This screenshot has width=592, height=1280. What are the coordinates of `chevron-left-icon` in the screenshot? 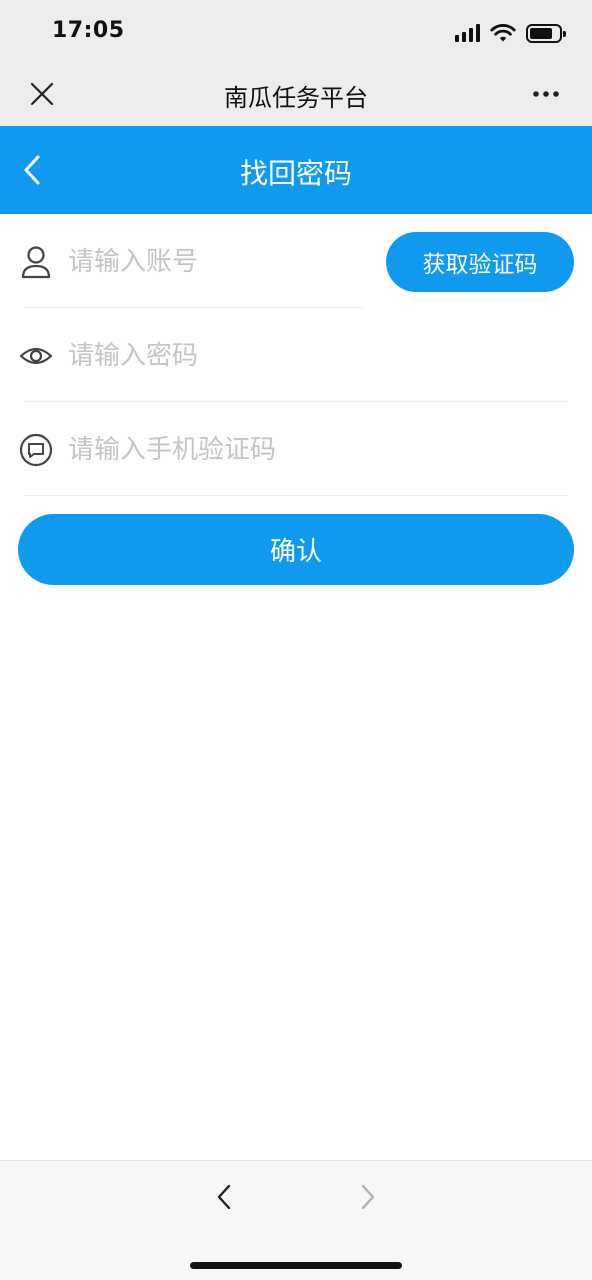 It's located at (224, 1197).